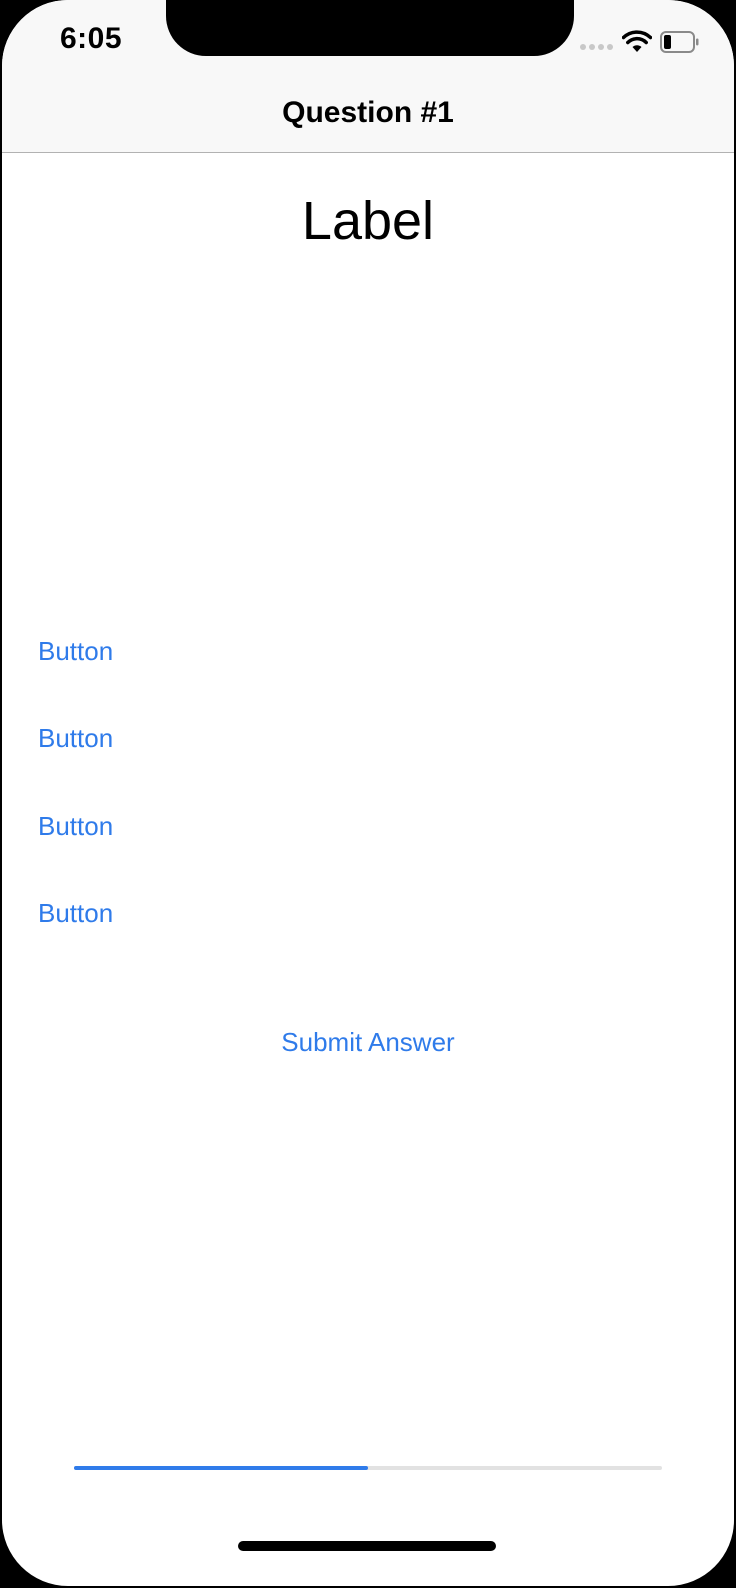  What do you see at coordinates (221, 1468) in the screenshot?
I see `progress-fill` at bounding box center [221, 1468].